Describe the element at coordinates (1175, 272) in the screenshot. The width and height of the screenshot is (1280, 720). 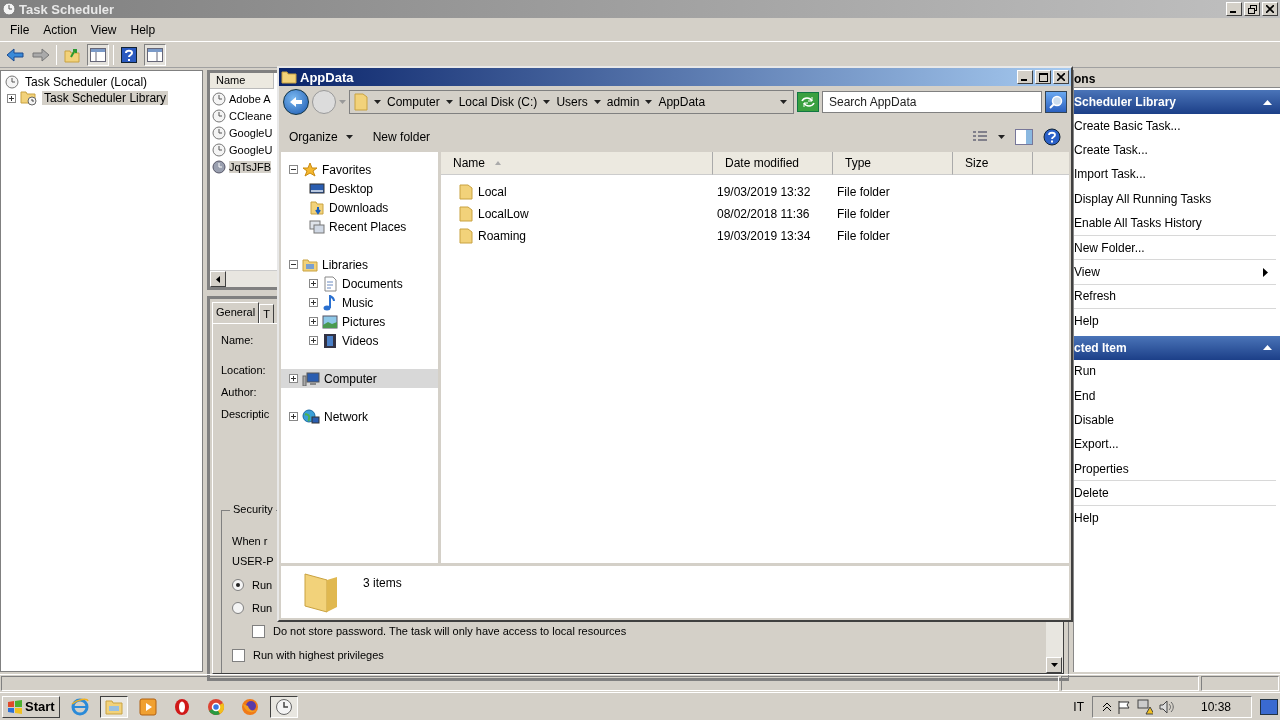
I see `pane-command: View` at that location.